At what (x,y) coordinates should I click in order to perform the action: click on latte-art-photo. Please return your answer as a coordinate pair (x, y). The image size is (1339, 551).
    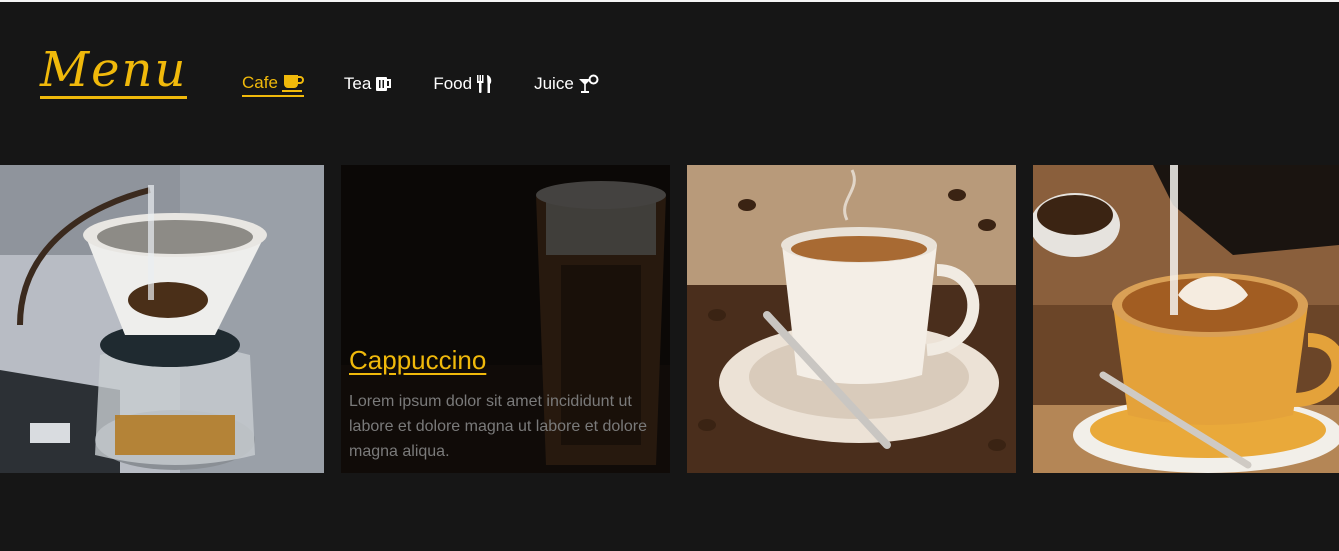
    Looking at the image, I should click on (1186, 319).